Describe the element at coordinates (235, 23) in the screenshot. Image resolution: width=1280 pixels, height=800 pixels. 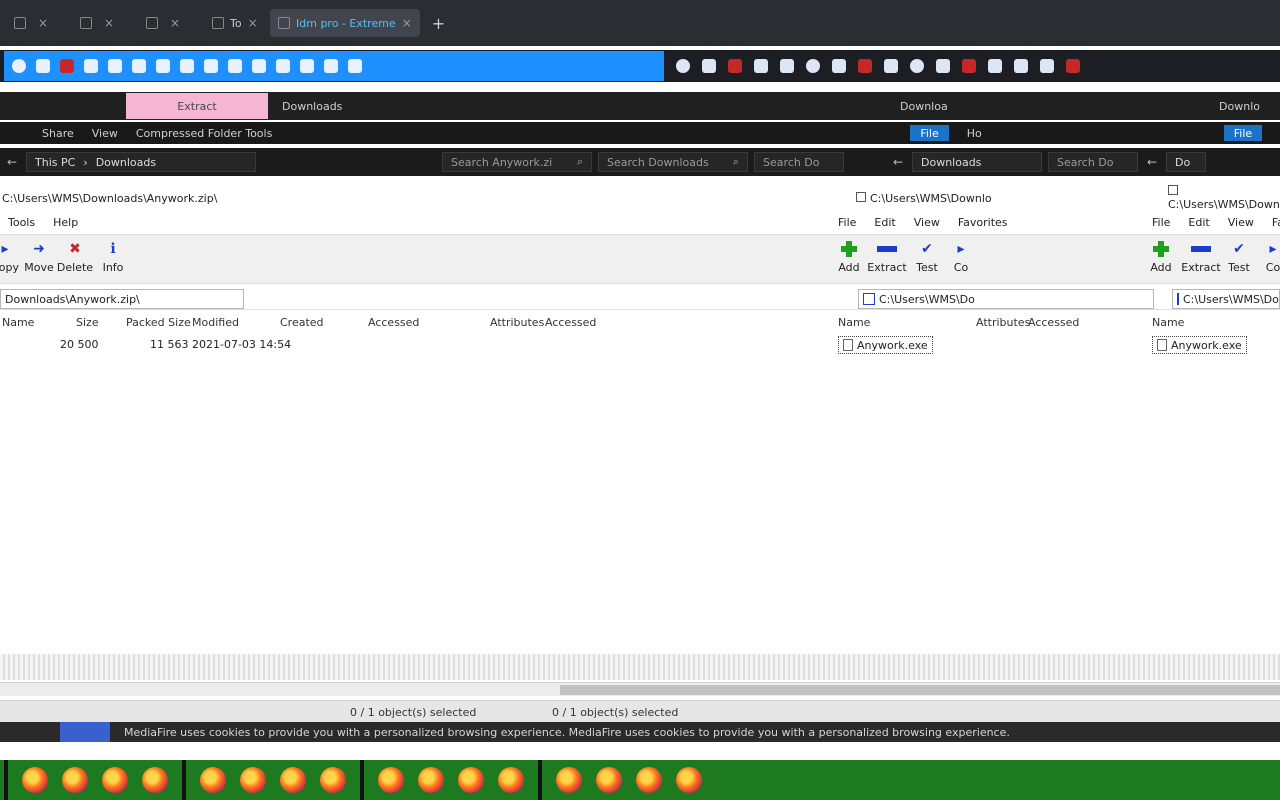
I see `browser-tab: To ×` at that location.